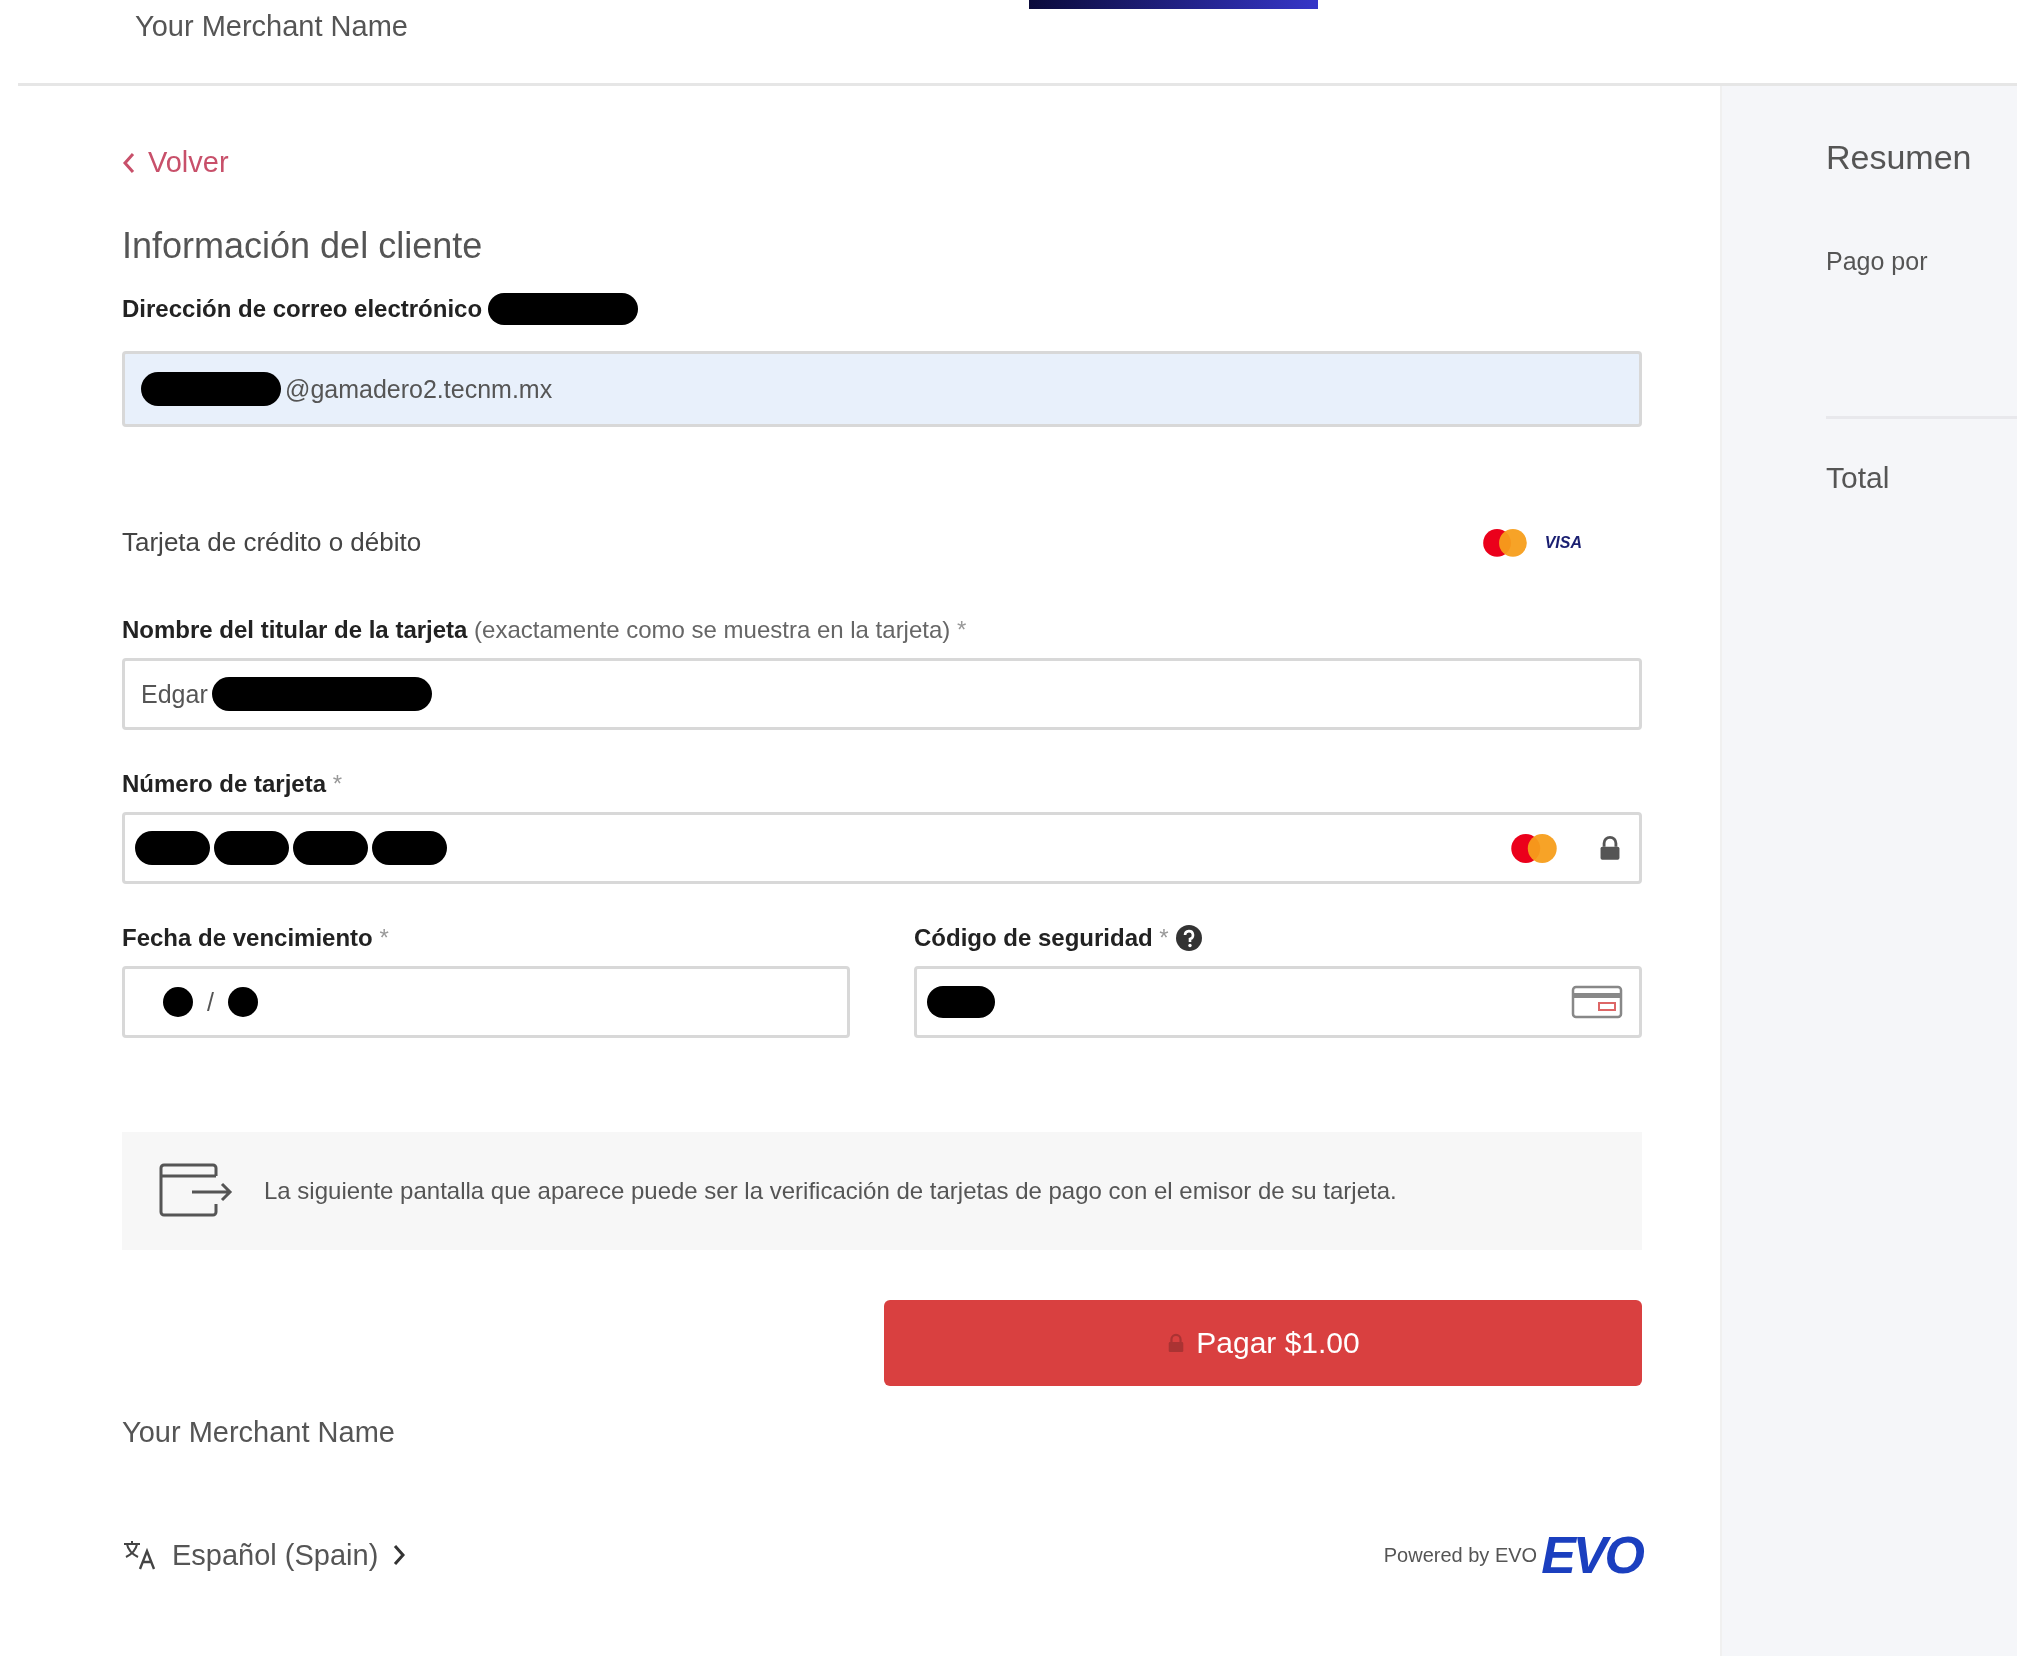 Image resolution: width=2017 pixels, height=1659 pixels. Describe the element at coordinates (303, 246) in the screenshot. I see `section-title: Información del cliente` at that location.